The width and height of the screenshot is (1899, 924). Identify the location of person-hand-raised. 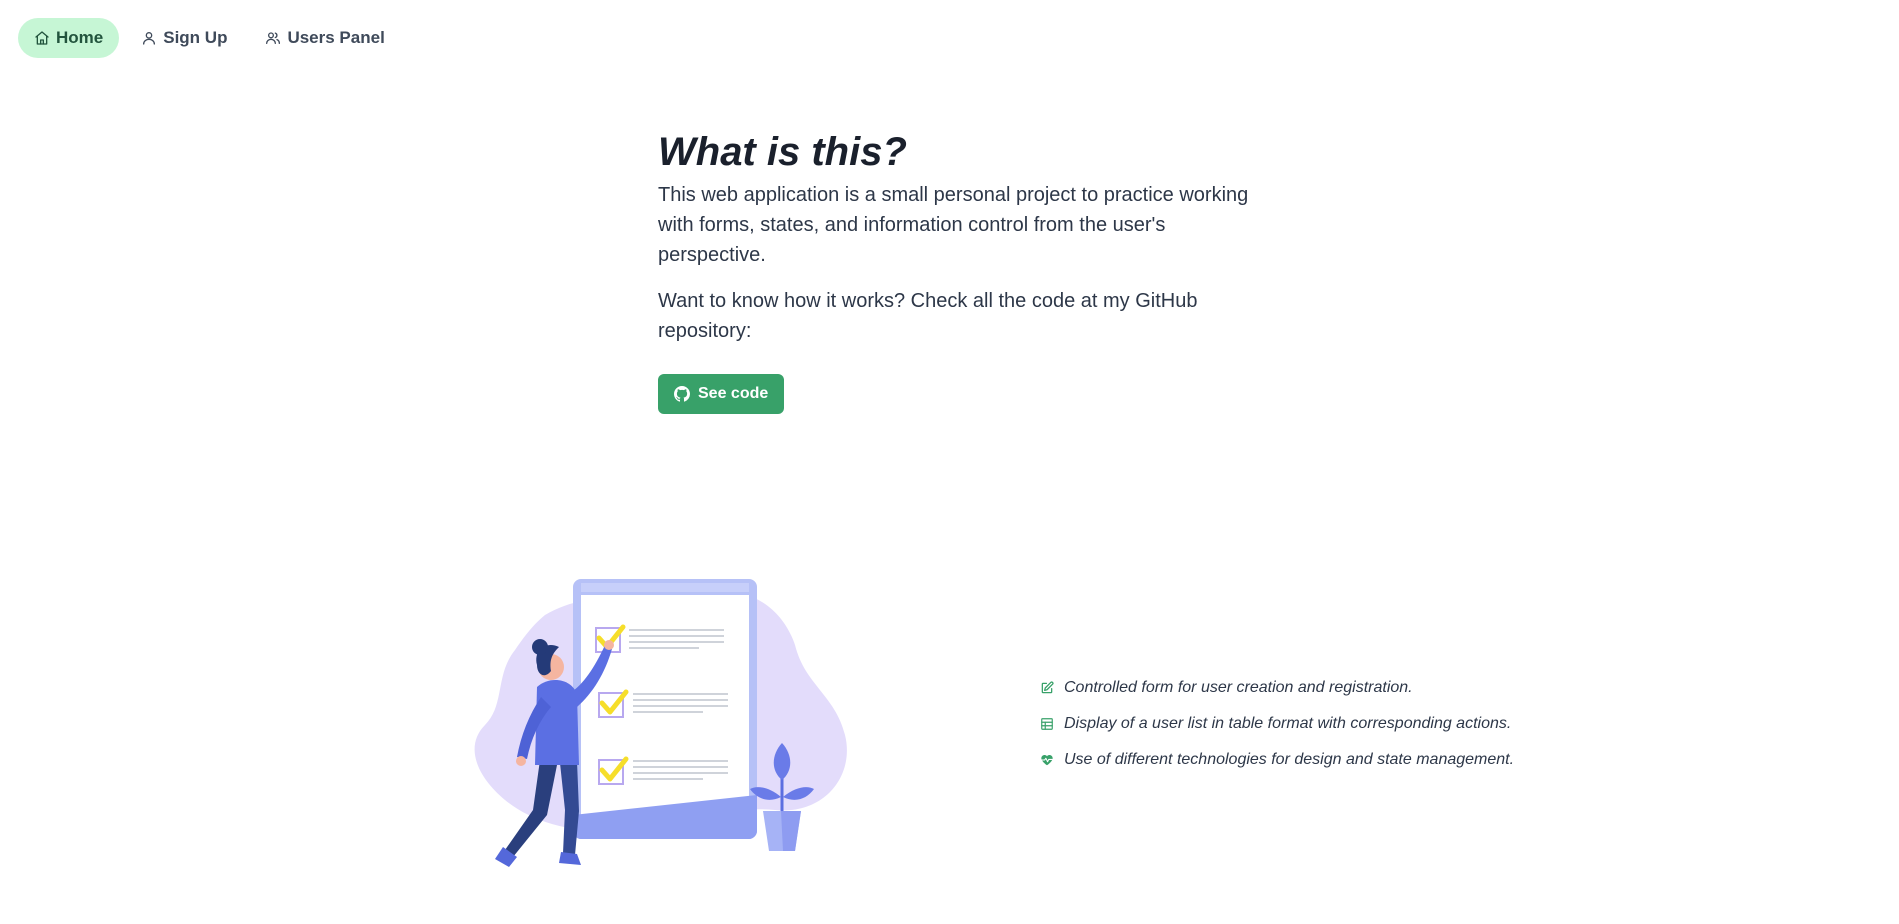
(609, 645).